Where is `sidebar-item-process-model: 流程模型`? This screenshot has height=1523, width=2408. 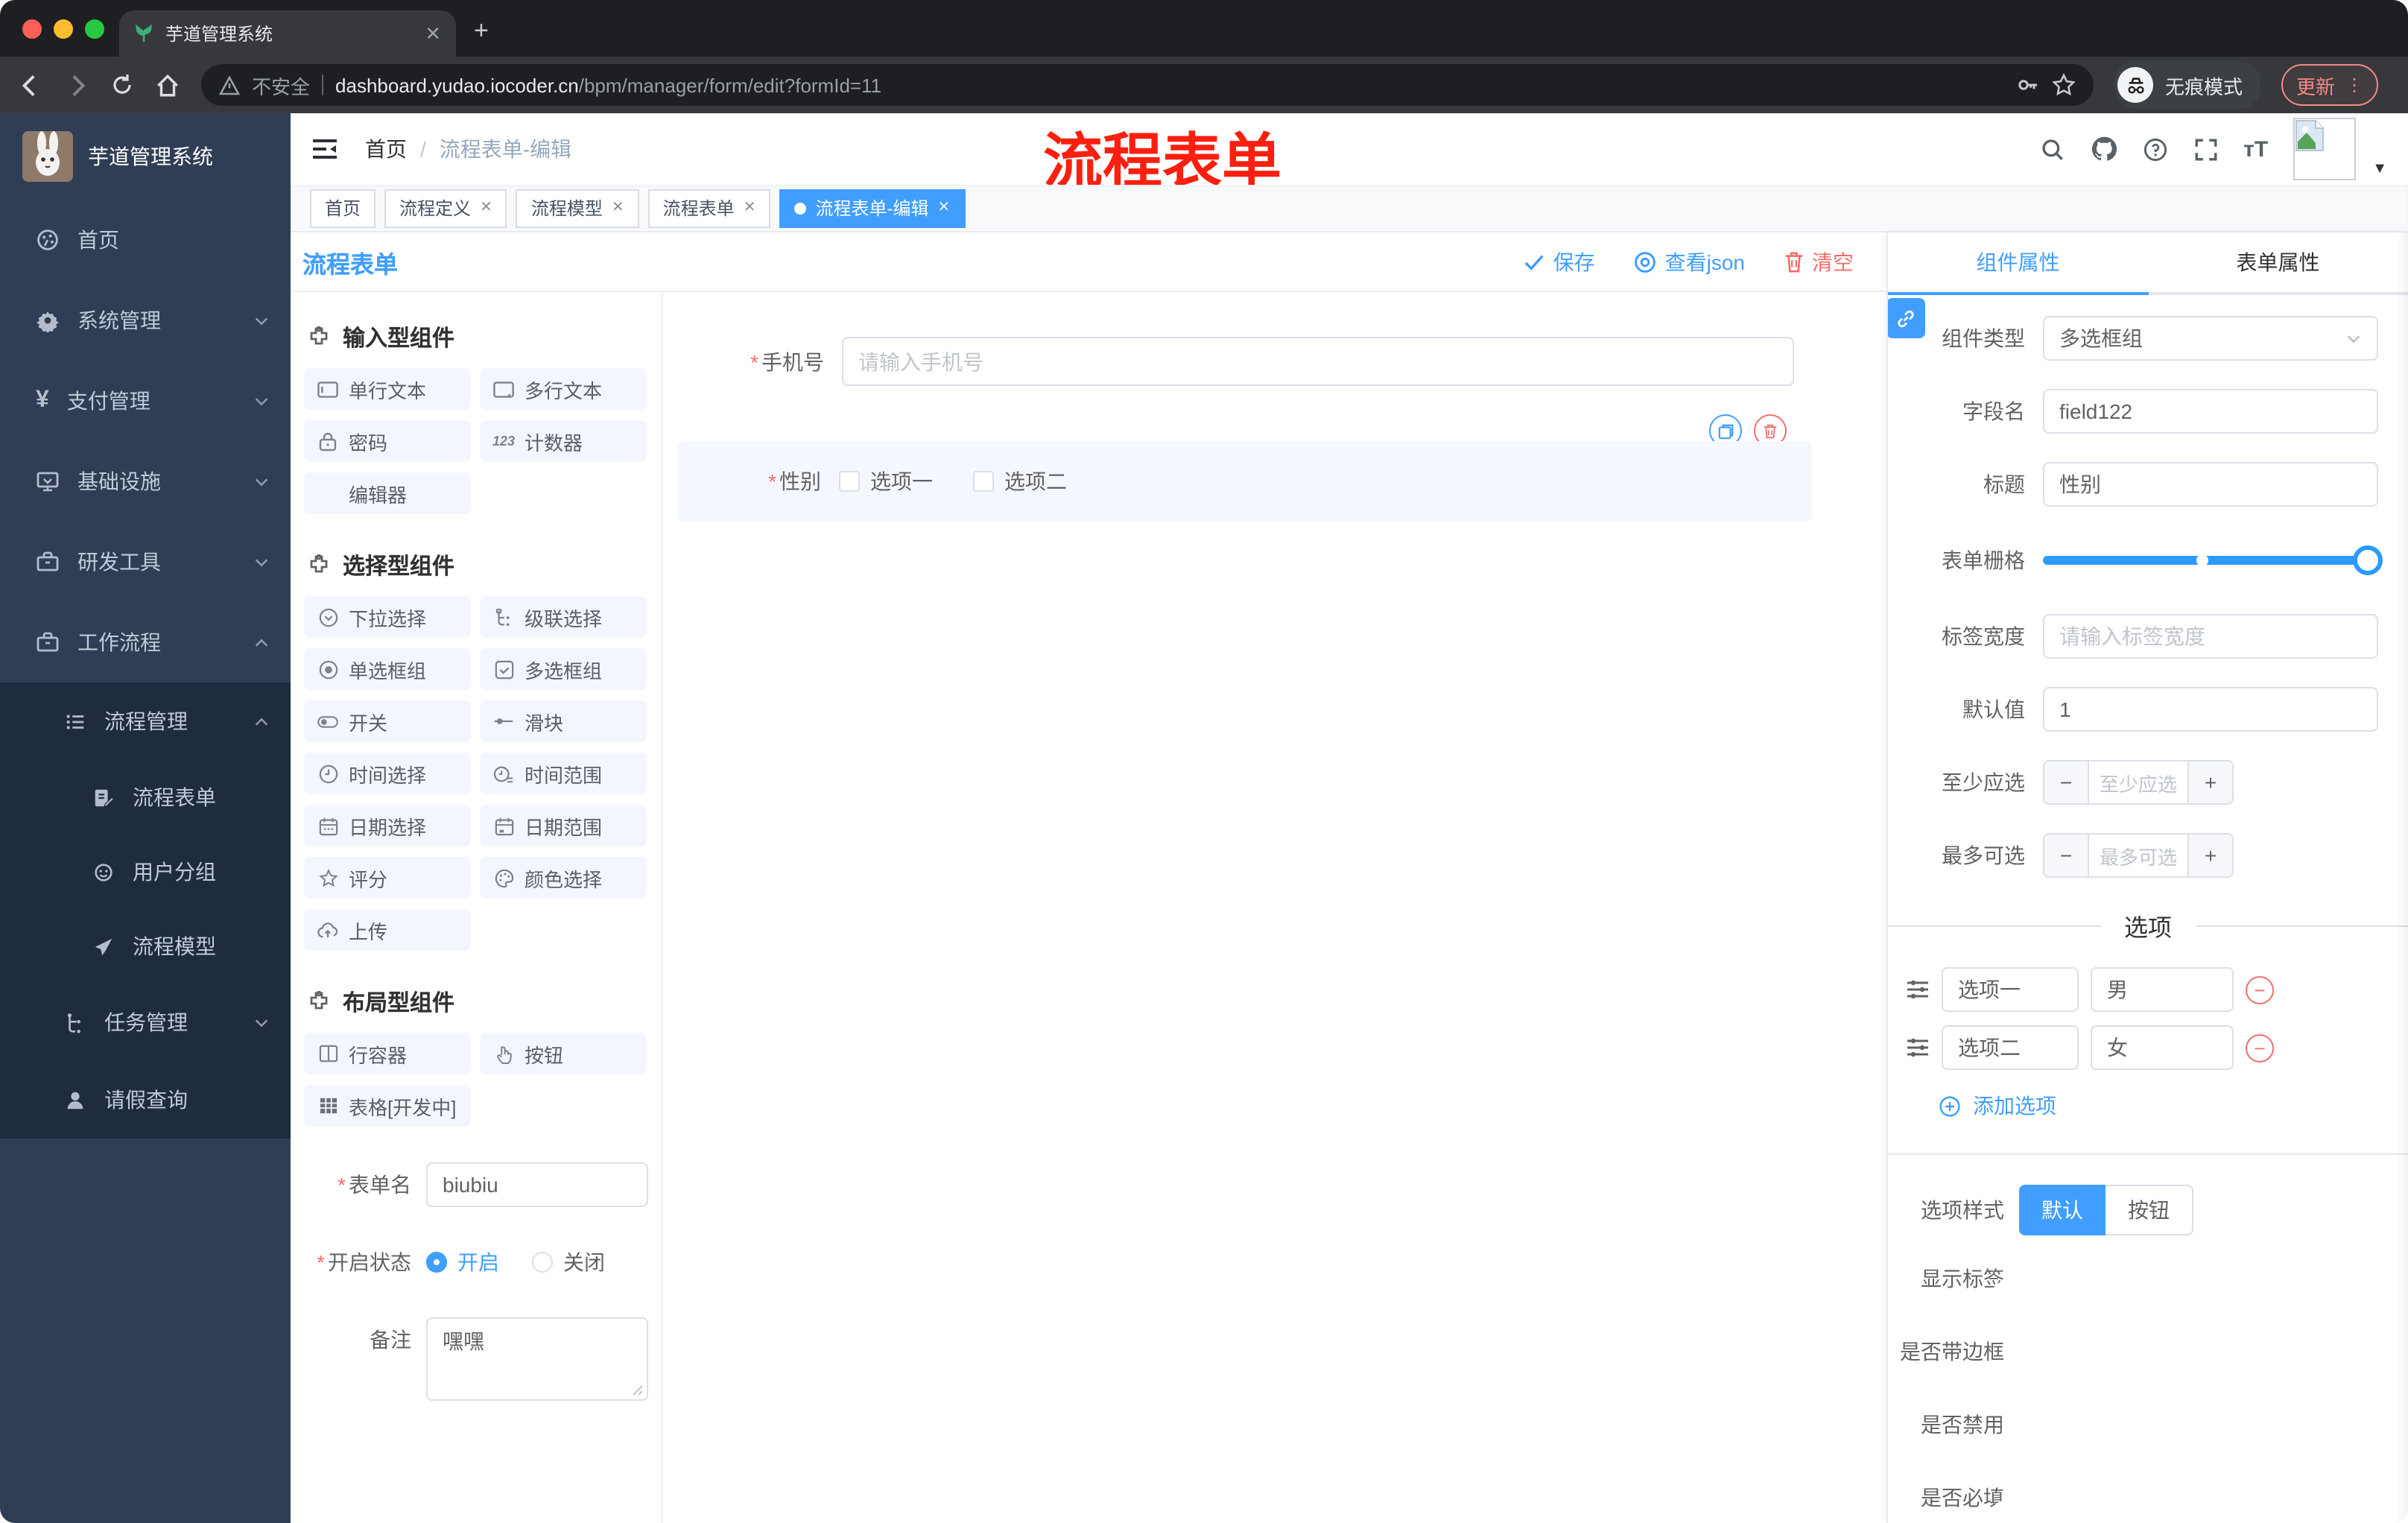 sidebar-item-process-model: 流程模型 is located at coordinates (145, 947).